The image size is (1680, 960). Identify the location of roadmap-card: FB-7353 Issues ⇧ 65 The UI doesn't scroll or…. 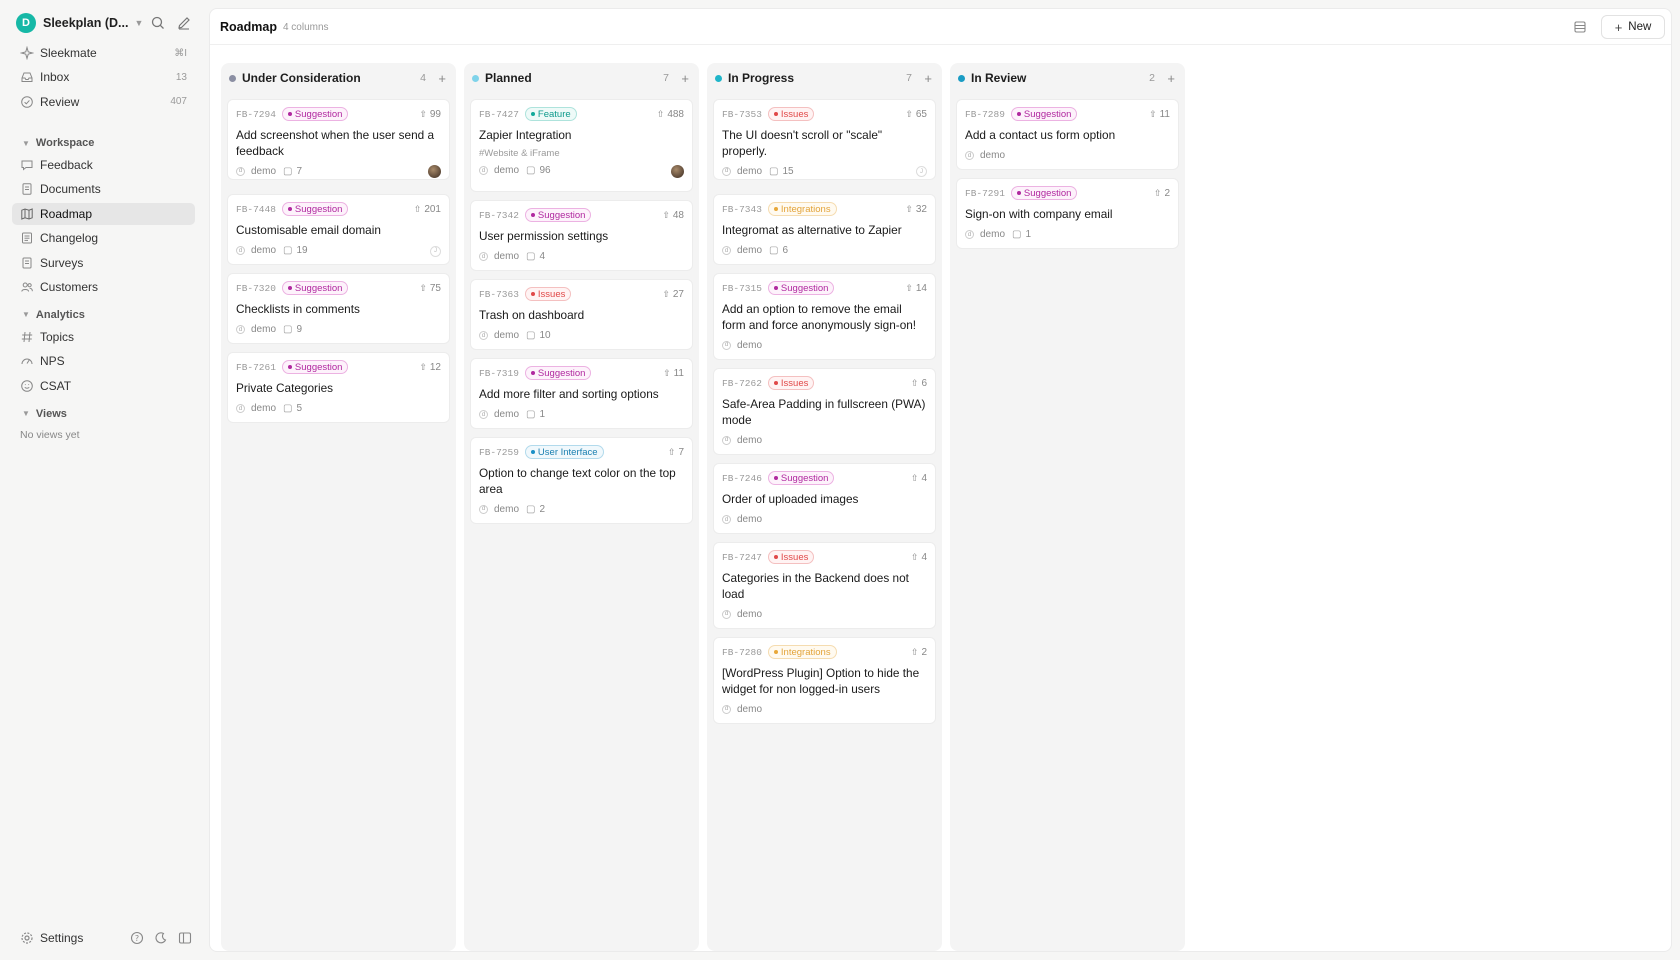
(824, 139).